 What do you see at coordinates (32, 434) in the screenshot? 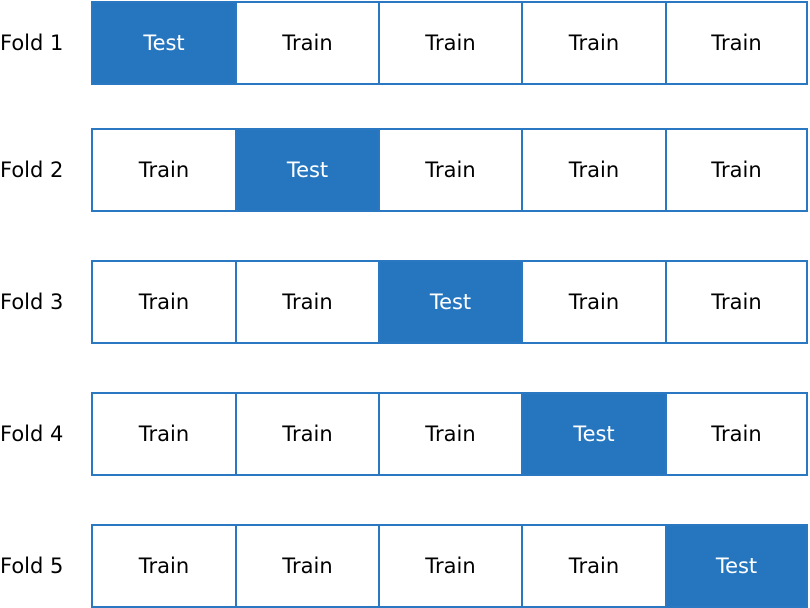
I see `fold-label: Fold 4` at bounding box center [32, 434].